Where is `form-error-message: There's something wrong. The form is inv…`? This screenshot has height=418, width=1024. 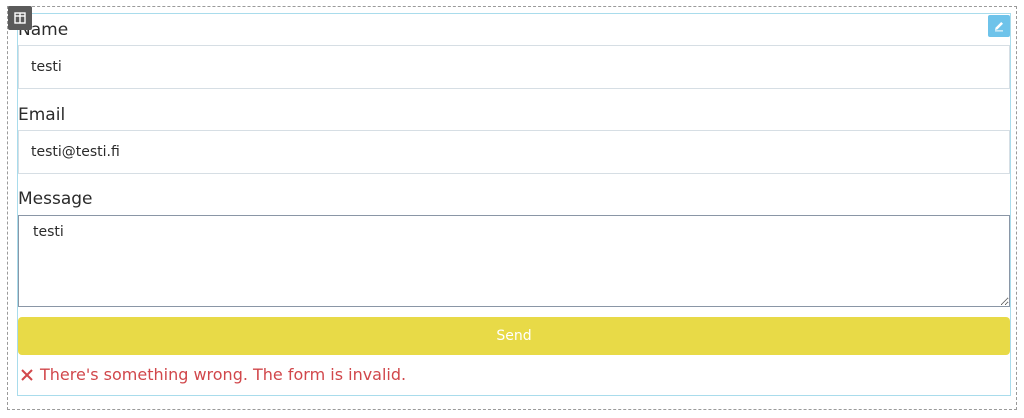
form-error-message: There's something wrong. The form is inv… is located at coordinates (213, 375).